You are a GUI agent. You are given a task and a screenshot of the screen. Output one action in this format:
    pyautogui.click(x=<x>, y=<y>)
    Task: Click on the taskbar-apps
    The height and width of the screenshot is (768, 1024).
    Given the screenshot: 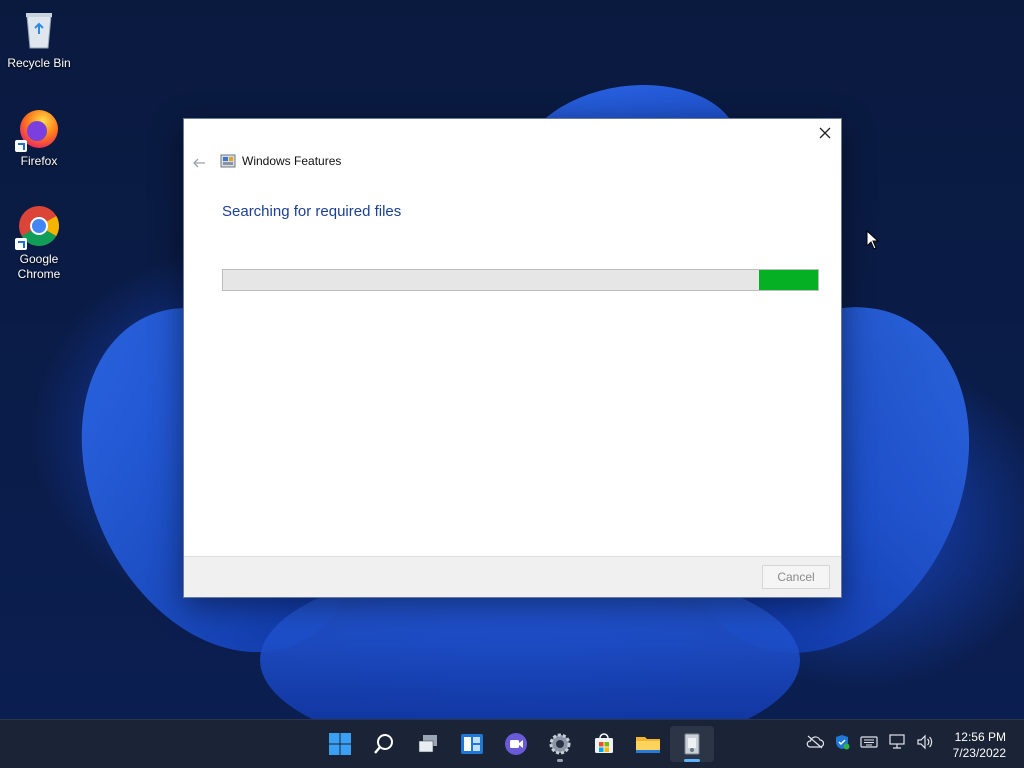 What is the action you would take?
    pyautogui.click(x=516, y=744)
    